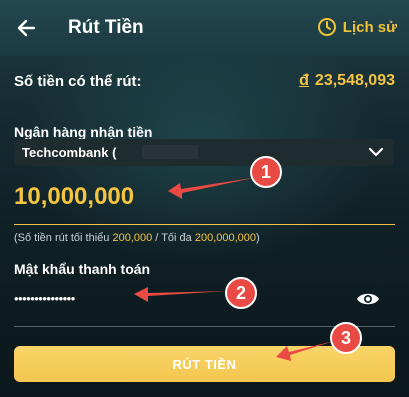 The image size is (409, 397). Describe the element at coordinates (304, 80) in the screenshot. I see `currency-symbol: đ` at that location.